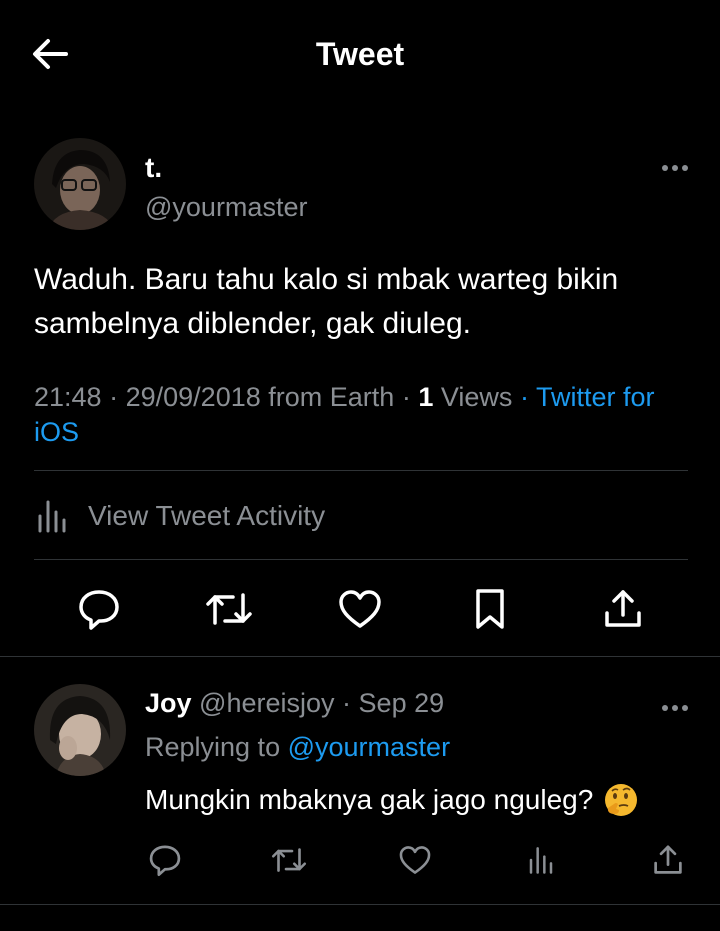 The image size is (720, 931). I want to click on bookmark-icon, so click(490, 609).